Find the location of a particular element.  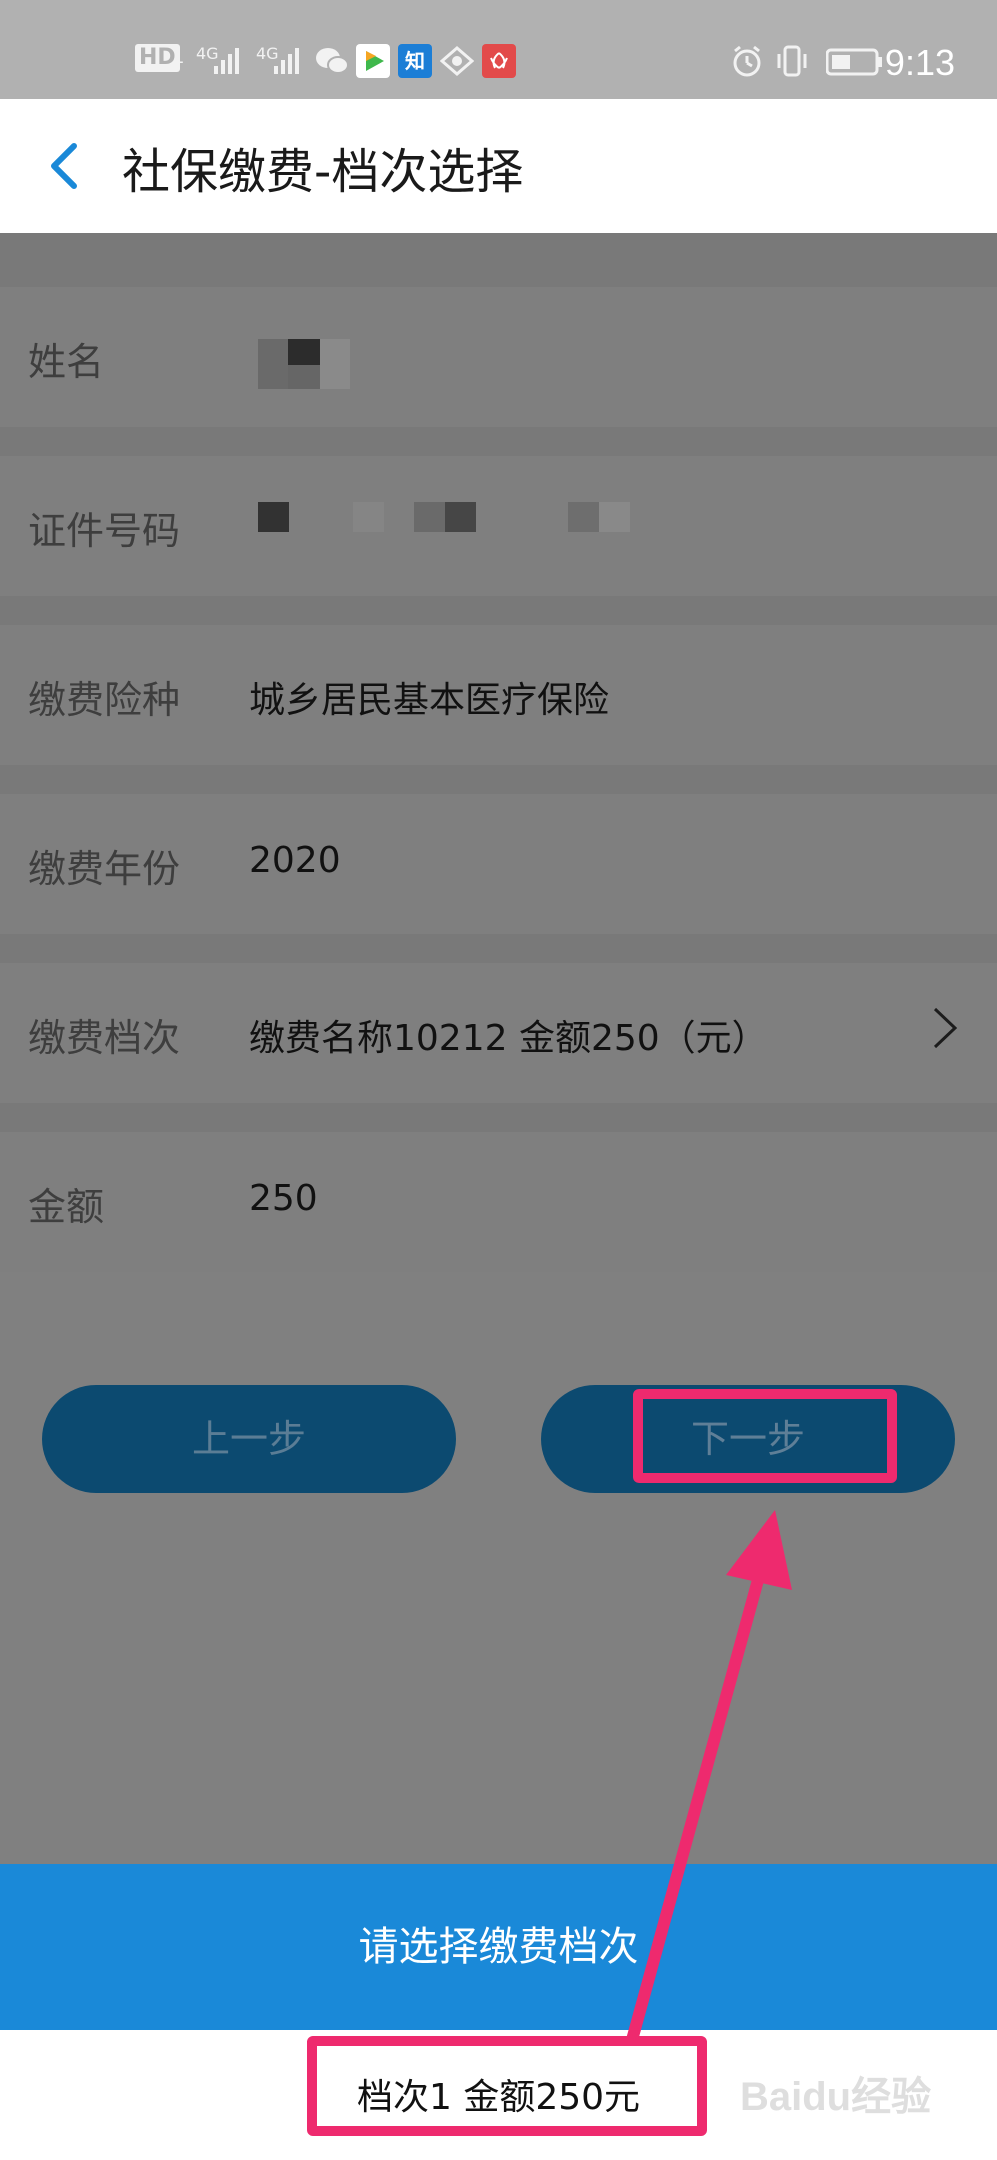

baidu-watermark: Baidu经验 is located at coordinates (836, 2097).